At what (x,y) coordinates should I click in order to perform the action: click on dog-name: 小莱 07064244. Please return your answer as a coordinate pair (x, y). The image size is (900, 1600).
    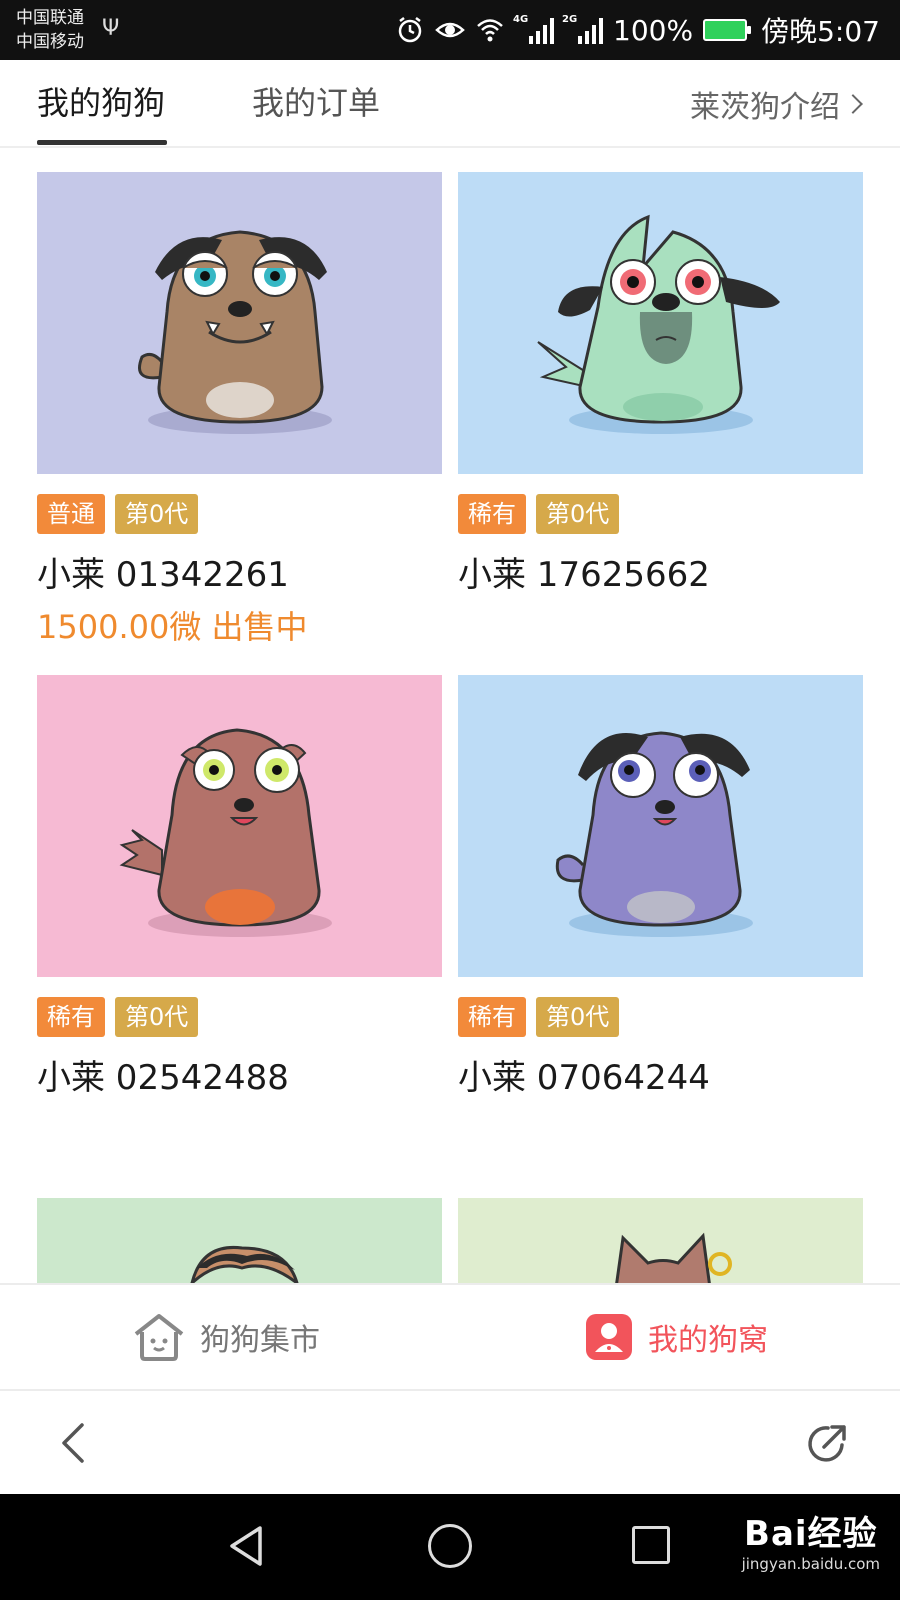
    Looking at the image, I should click on (584, 1078).